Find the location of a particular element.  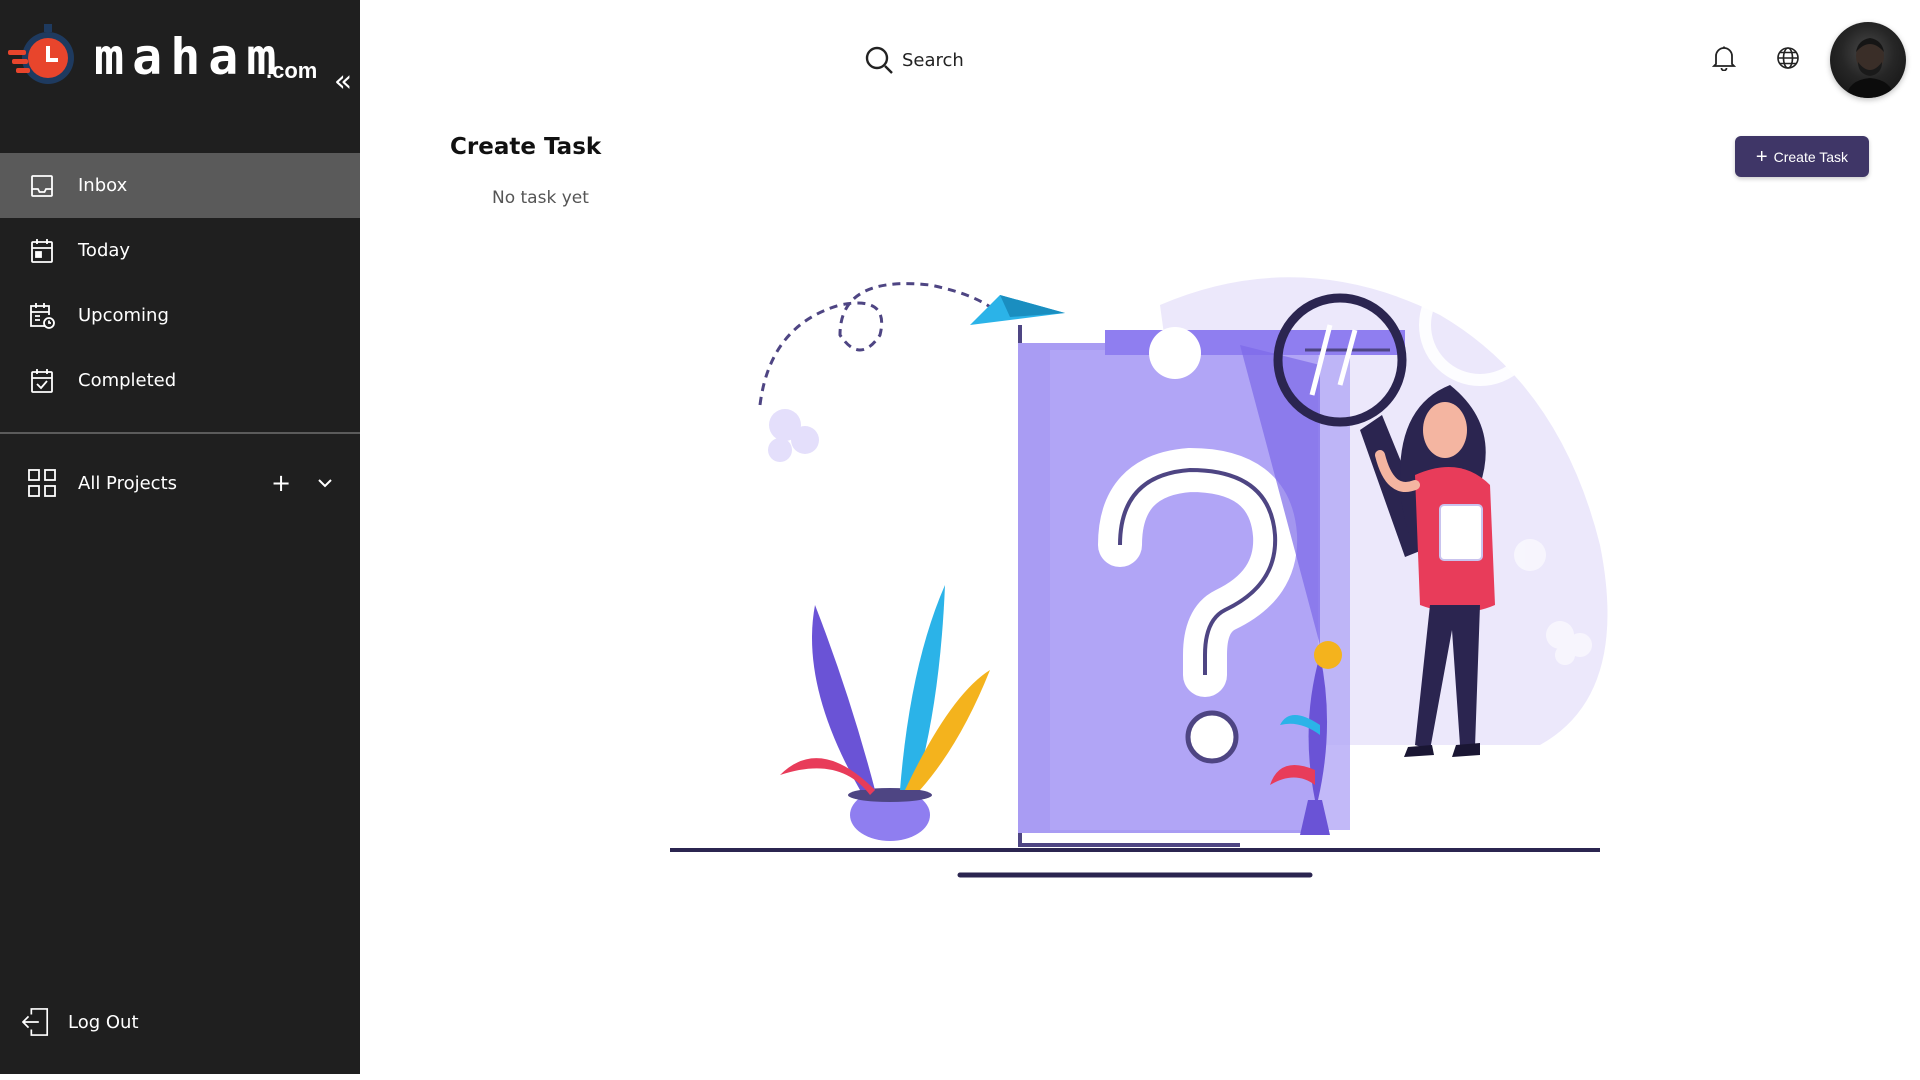

grid-icon is located at coordinates (42, 483).